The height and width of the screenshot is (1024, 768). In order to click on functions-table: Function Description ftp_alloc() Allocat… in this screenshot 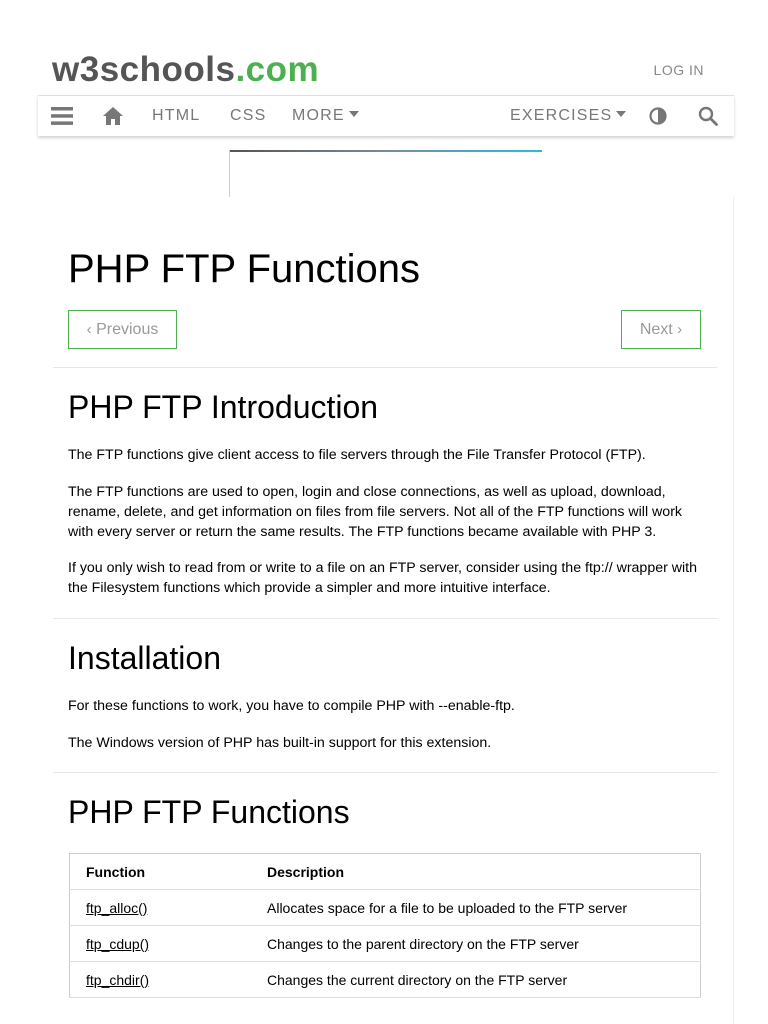, I will do `click(385, 925)`.